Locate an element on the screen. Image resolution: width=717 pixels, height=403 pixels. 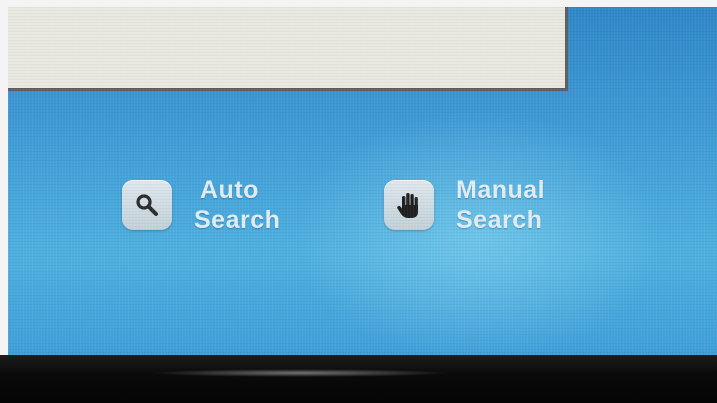
auto-search-label-line2: Search is located at coordinates (237, 220).